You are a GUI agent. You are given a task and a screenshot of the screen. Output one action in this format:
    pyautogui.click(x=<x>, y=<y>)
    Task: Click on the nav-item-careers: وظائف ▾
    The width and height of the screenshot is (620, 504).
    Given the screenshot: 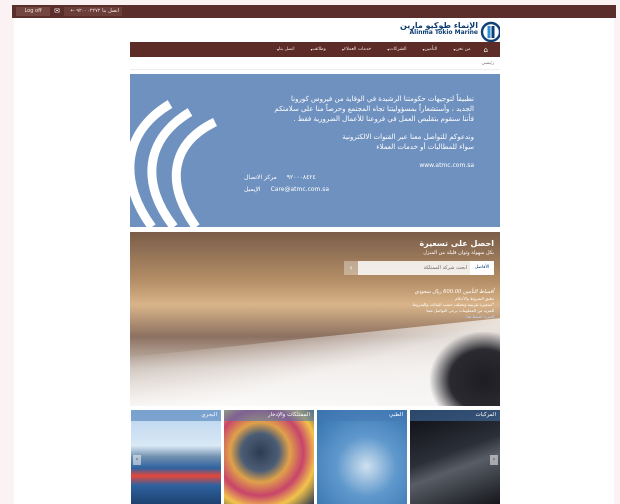 What is the action you would take?
    pyautogui.click(x=317, y=49)
    